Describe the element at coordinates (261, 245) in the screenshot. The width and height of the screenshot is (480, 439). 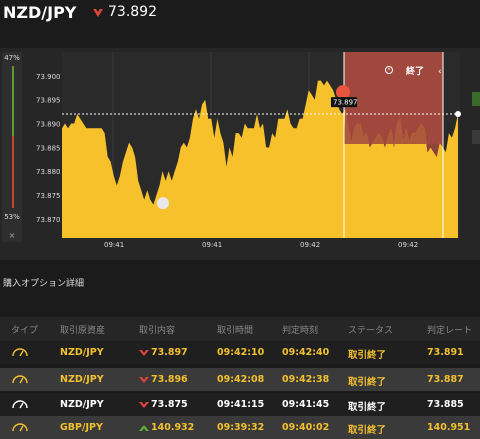
I see `x-axis-labels: 09:41 09:41 09:42 09:42` at that location.